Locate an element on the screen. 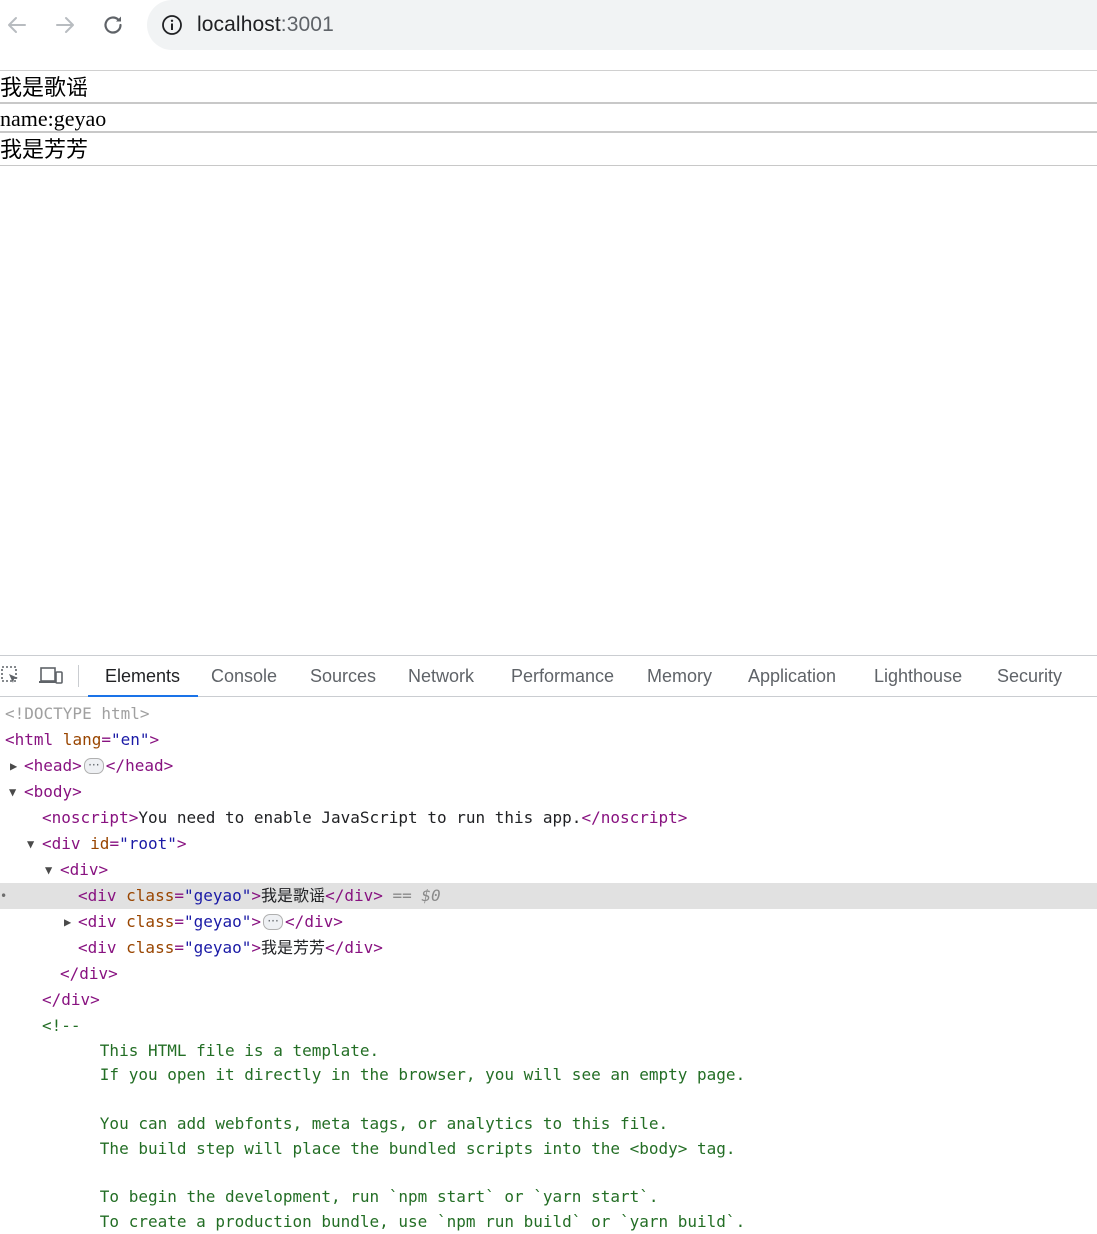  back-button is located at coordinates (17, 25).